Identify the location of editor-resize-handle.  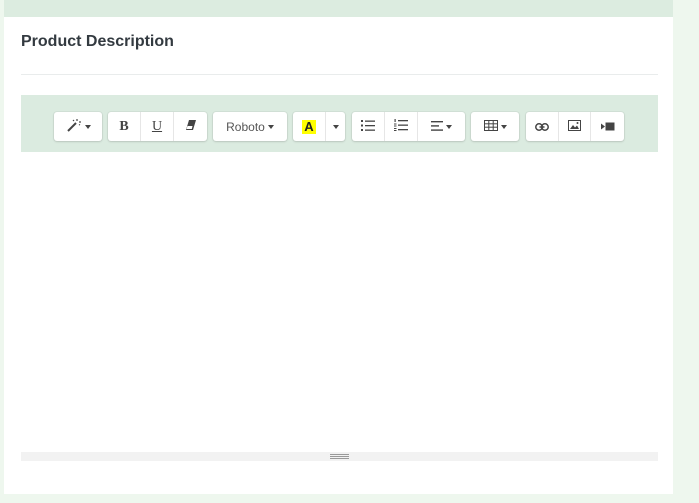
(339, 456).